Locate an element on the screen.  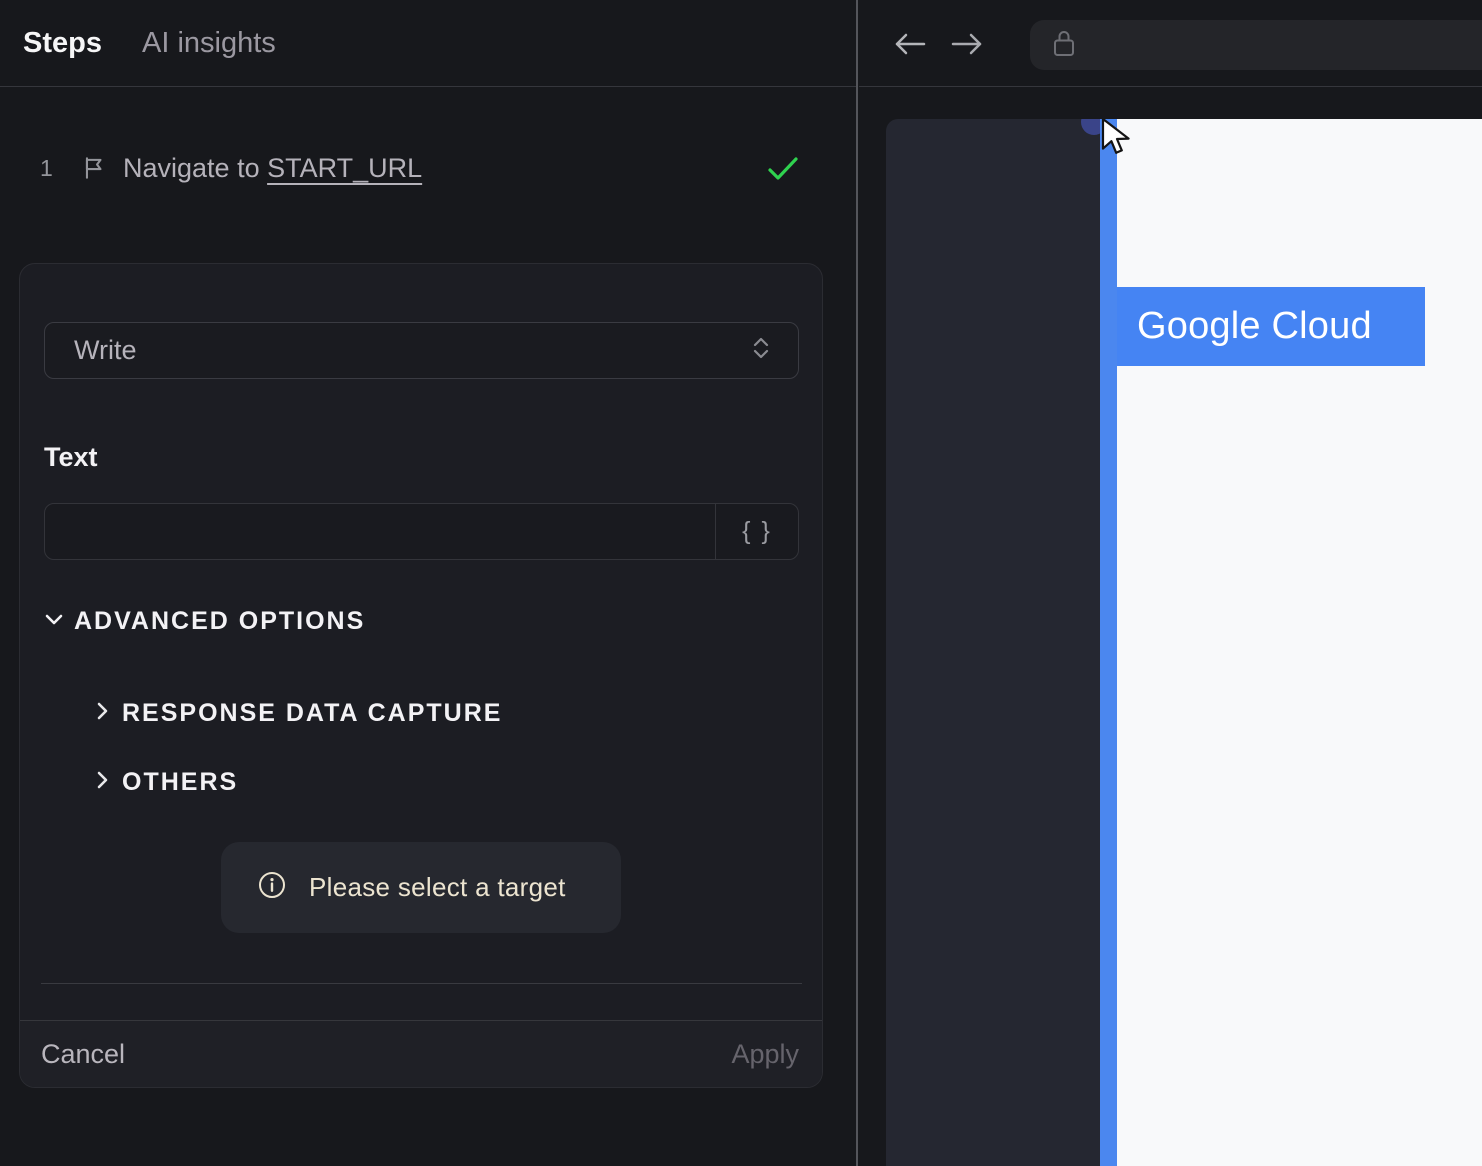
advanced-options-label: ADVANCED OPTIONS is located at coordinates (220, 620).